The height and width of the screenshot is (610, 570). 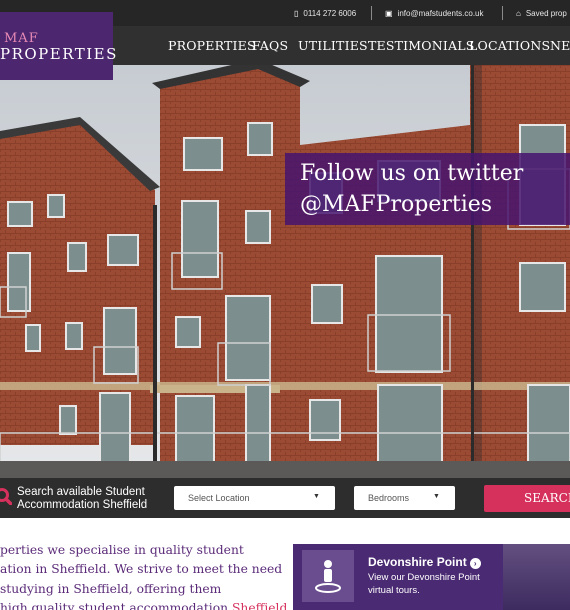 What do you see at coordinates (536, 577) in the screenshot?
I see `promo-background-image` at bounding box center [536, 577].